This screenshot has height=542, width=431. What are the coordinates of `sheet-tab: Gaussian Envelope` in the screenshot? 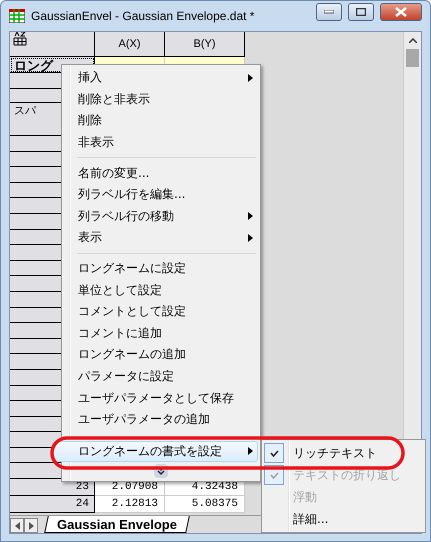 It's located at (117, 524).